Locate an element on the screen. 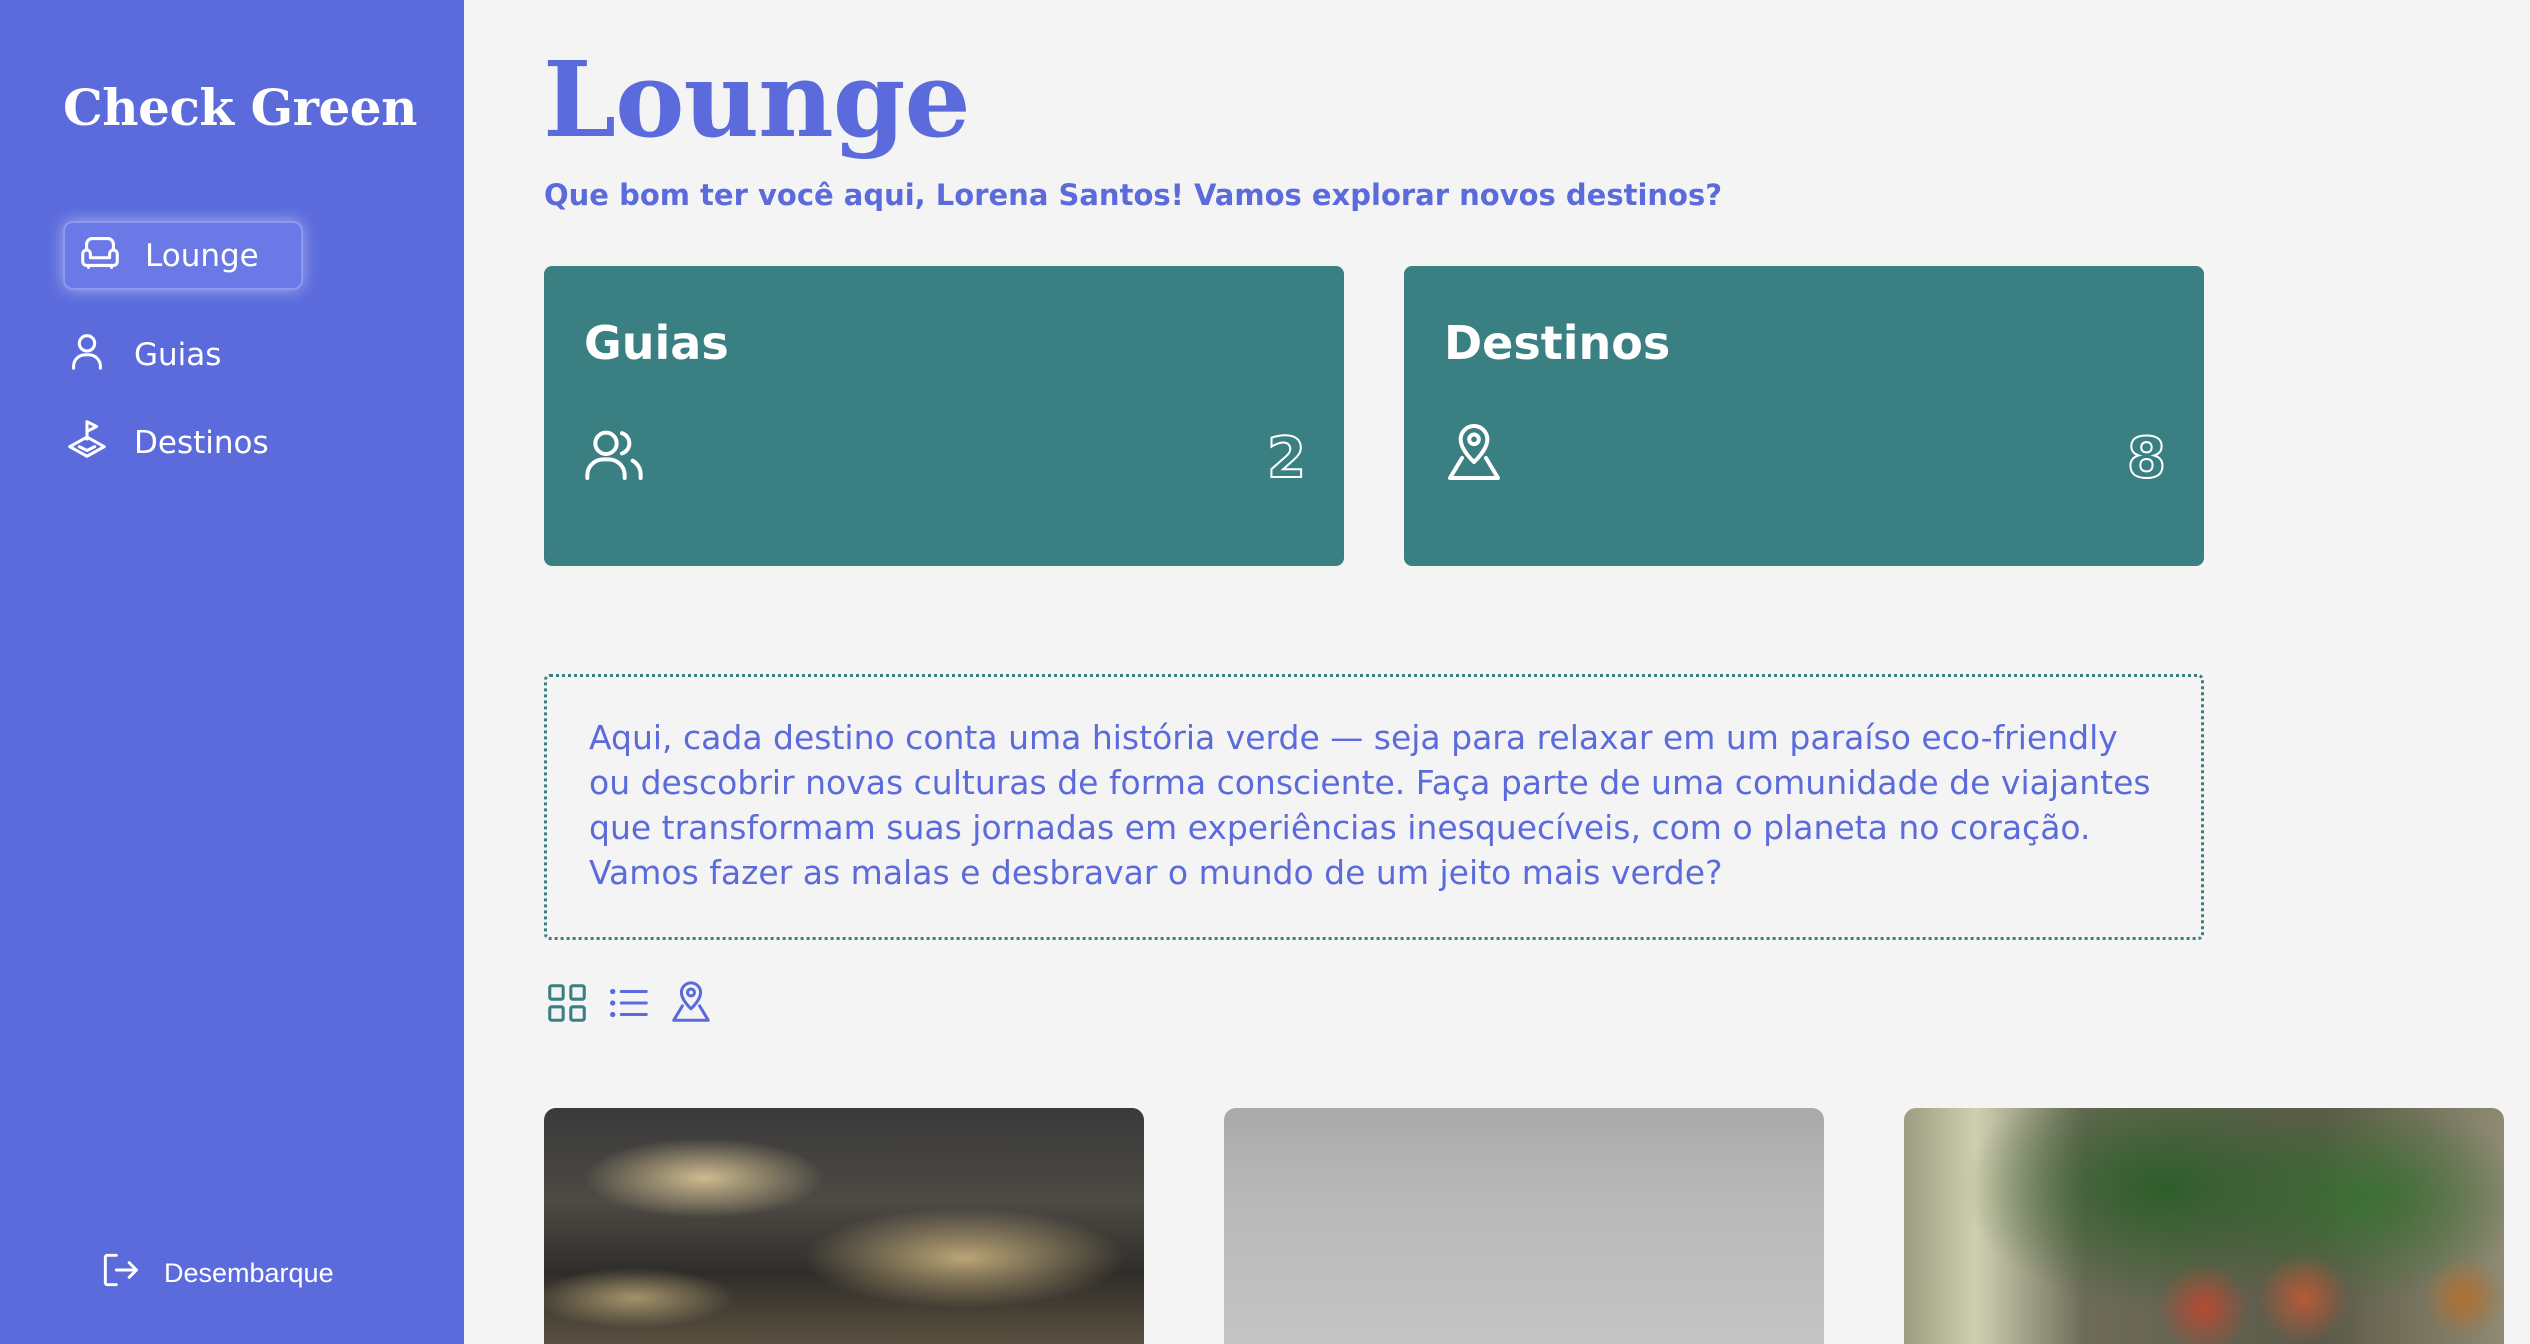  logout-button: Desembarque is located at coordinates (216, 1273).